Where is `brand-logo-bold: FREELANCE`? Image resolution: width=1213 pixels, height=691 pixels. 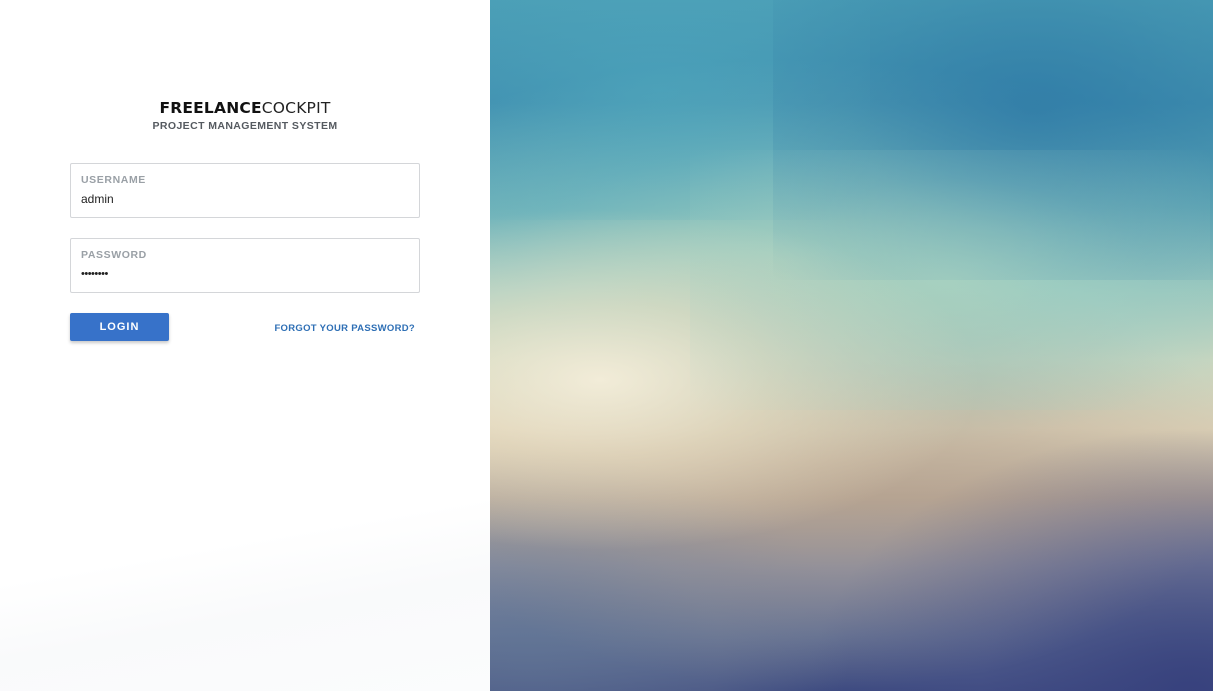 brand-logo-bold: FREELANCE is located at coordinates (210, 108).